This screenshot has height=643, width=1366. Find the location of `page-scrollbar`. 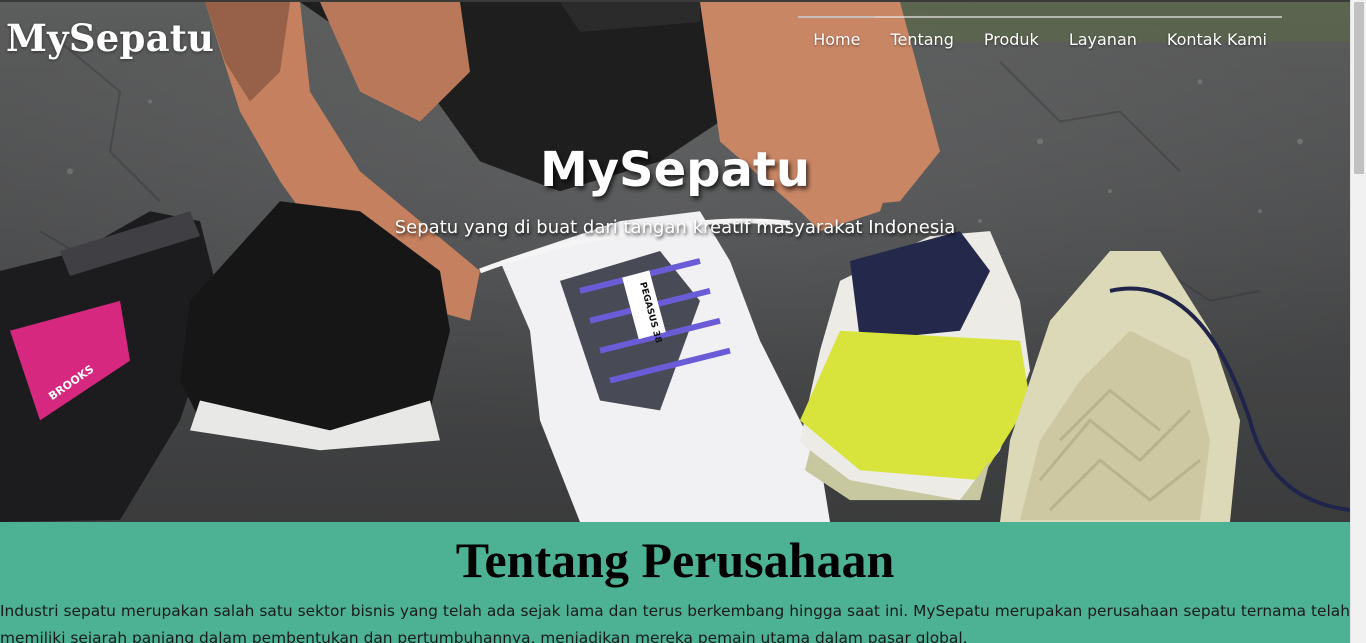

page-scrollbar is located at coordinates (1358, 321).